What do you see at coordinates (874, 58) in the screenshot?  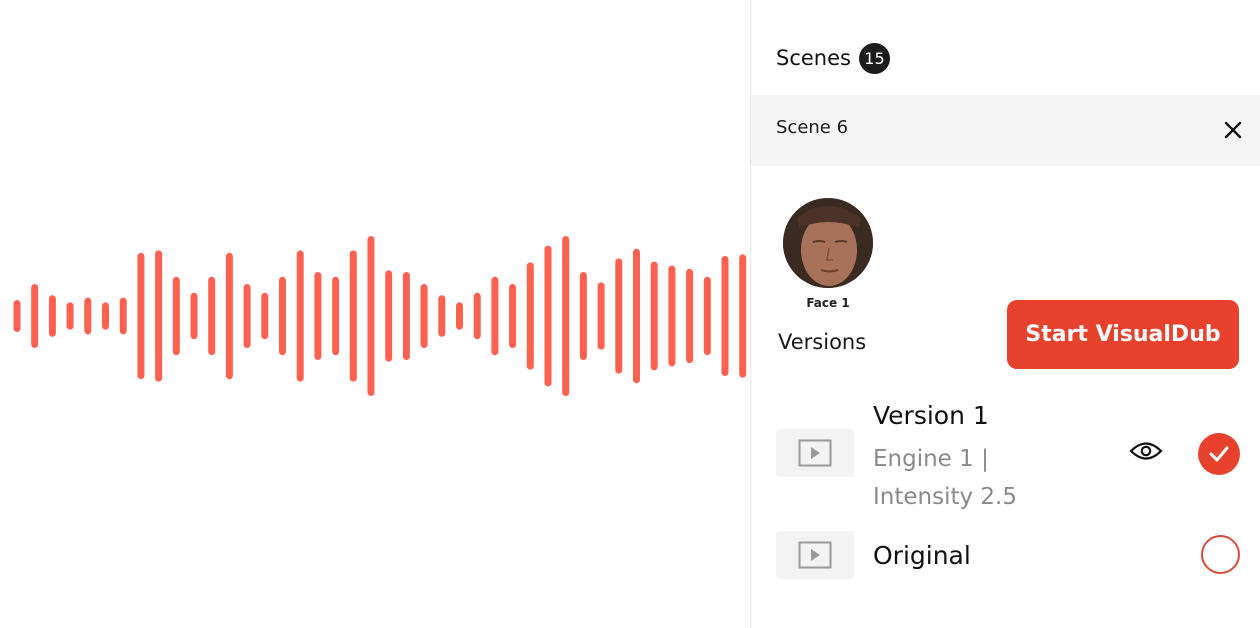 I see `scenes-count-badge: 15` at bounding box center [874, 58].